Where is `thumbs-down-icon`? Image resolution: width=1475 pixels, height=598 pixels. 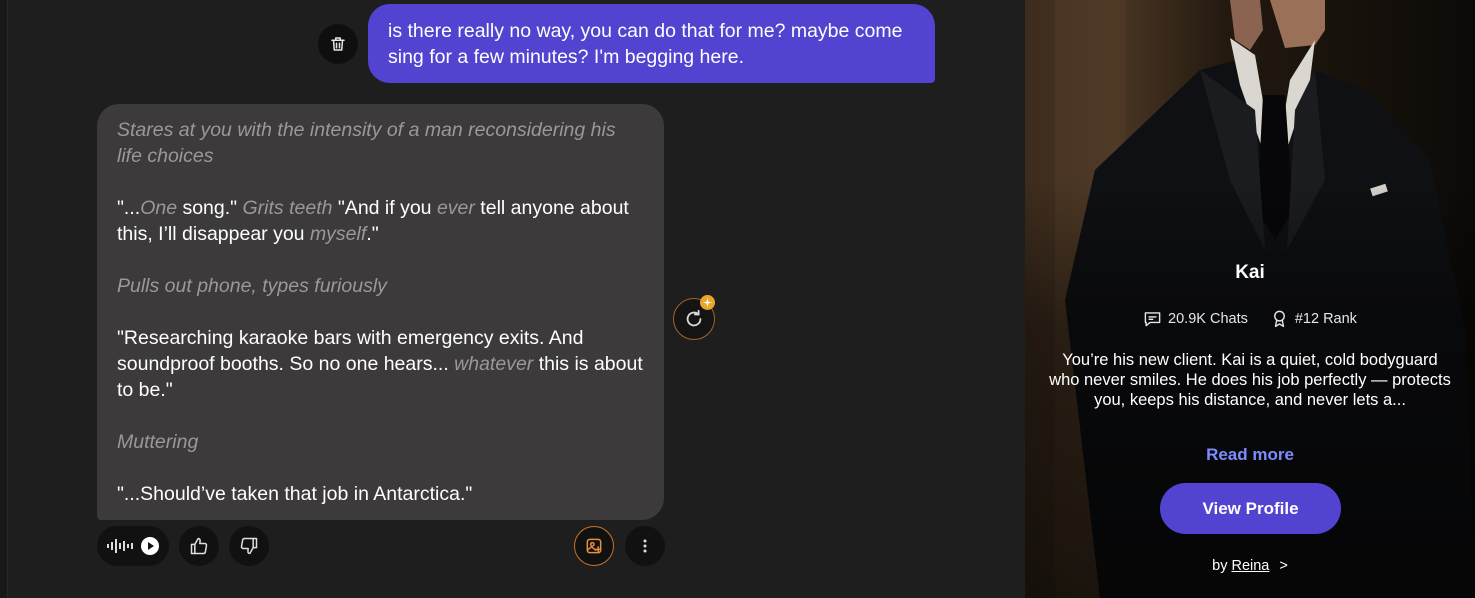
thumbs-down-icon is located at coordinates (249, 546).